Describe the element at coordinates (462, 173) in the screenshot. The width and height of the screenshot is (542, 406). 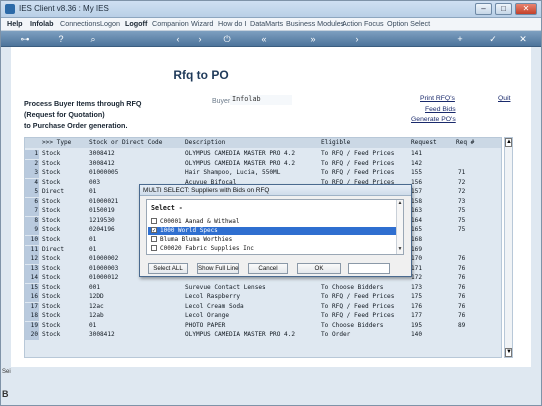
I see `cell-req-number: 71` at that location.